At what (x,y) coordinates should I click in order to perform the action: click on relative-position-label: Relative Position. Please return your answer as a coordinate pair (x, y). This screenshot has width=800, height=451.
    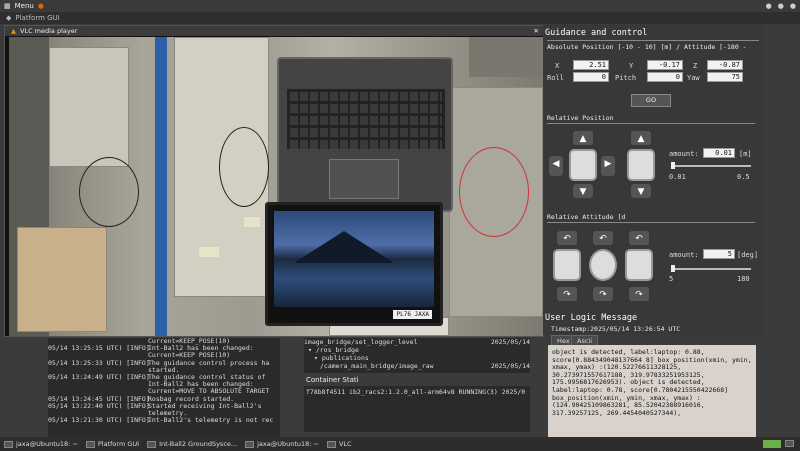
    Looking at the image, I should click on (580, 118).